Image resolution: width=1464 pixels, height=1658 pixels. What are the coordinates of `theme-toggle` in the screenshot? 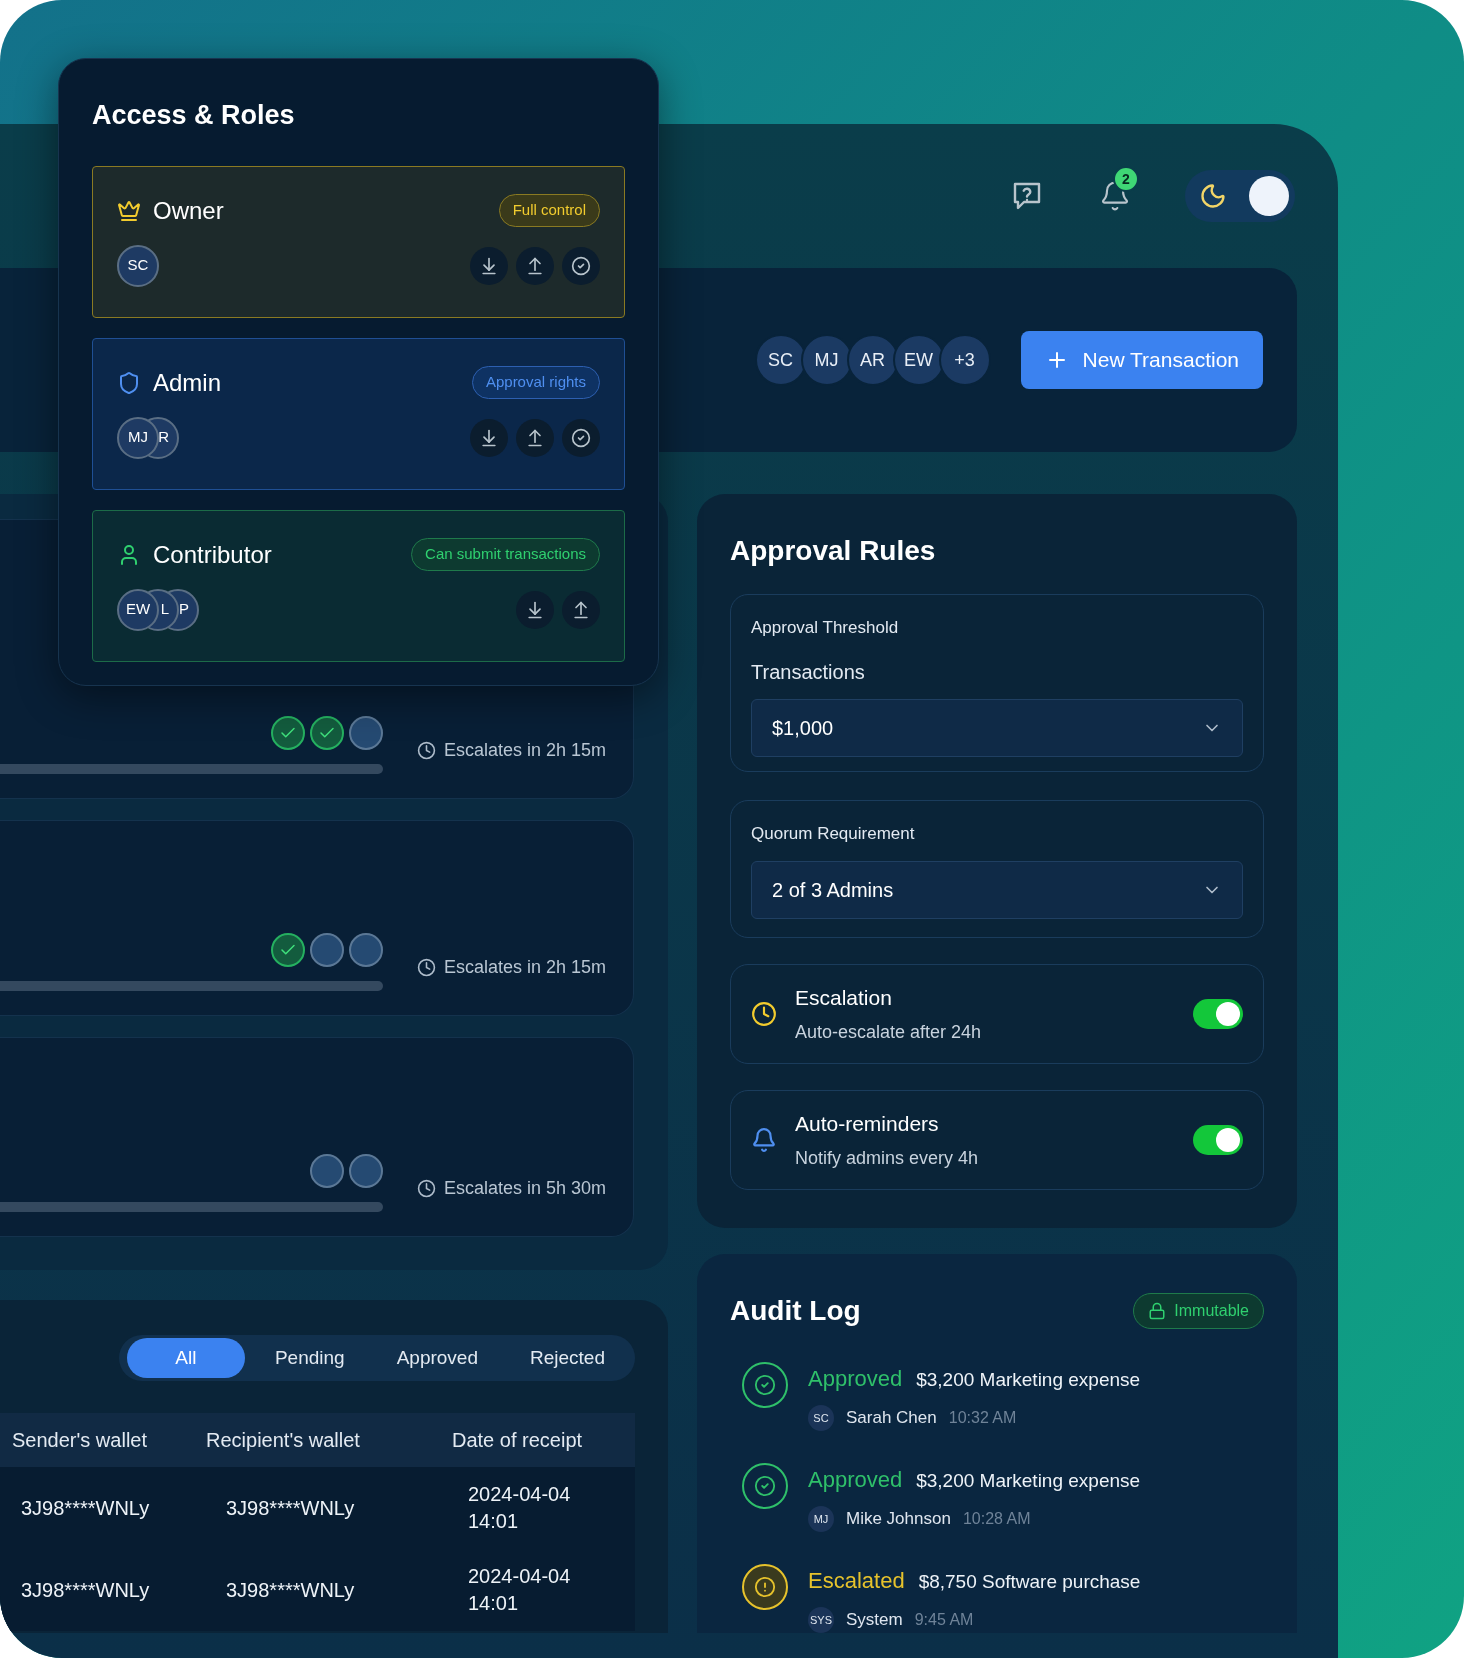 It's located at (1240, 196).